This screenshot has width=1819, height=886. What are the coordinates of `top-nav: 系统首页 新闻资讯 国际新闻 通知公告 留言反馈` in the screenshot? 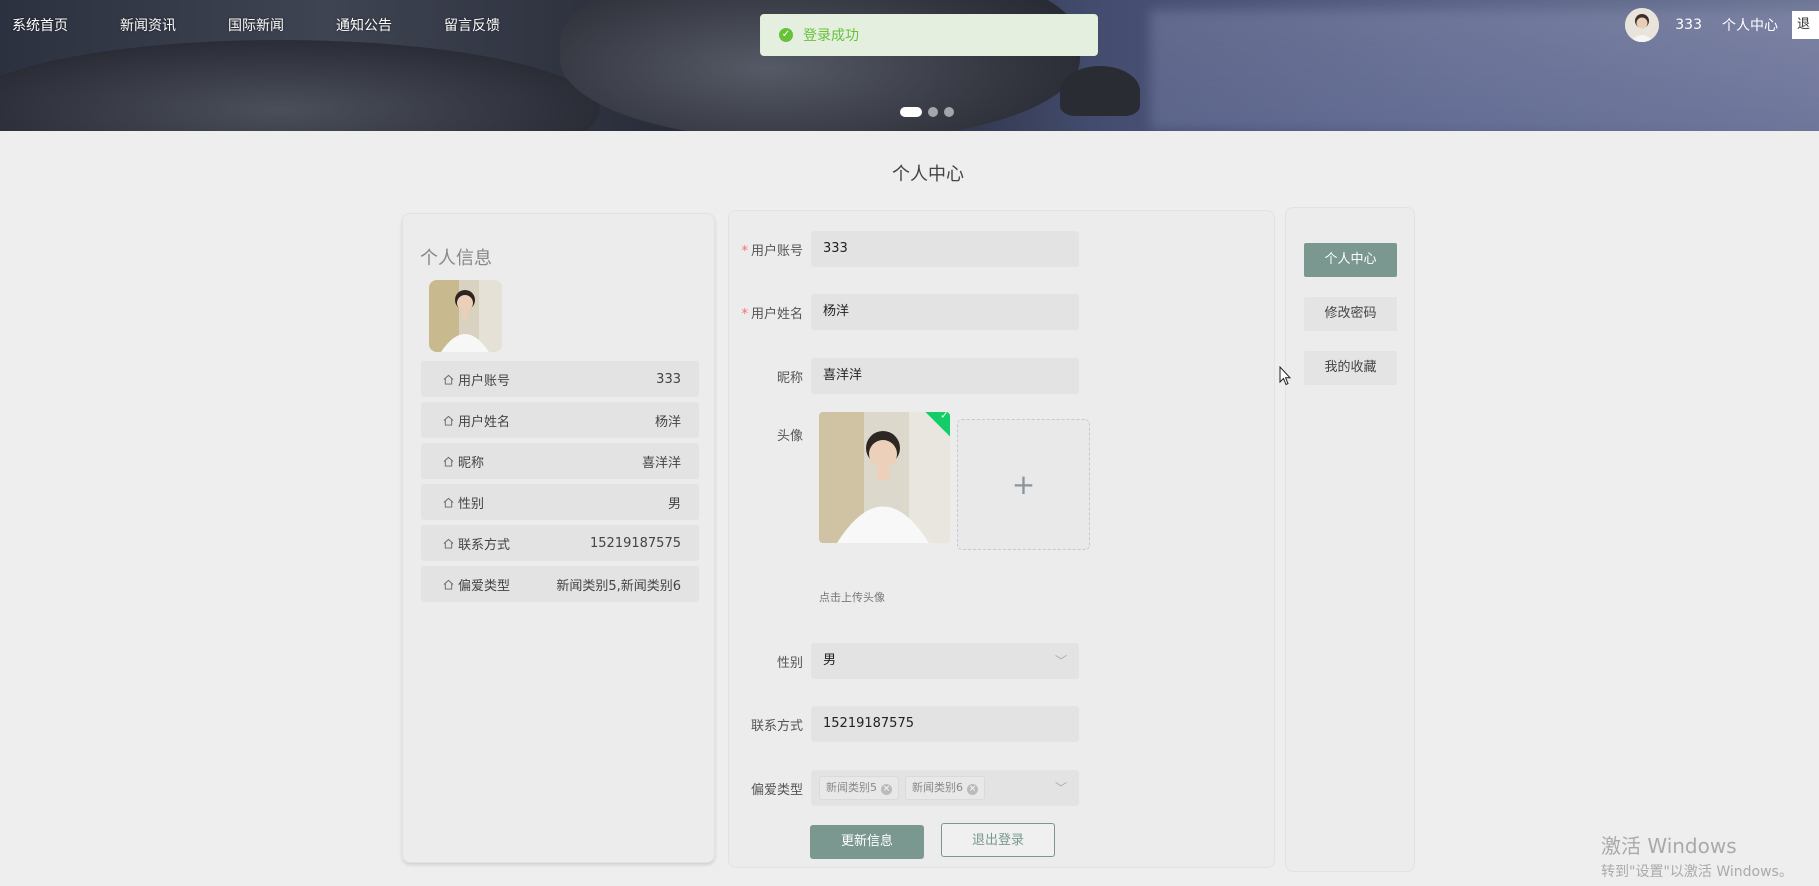 It's located at (270, 25).